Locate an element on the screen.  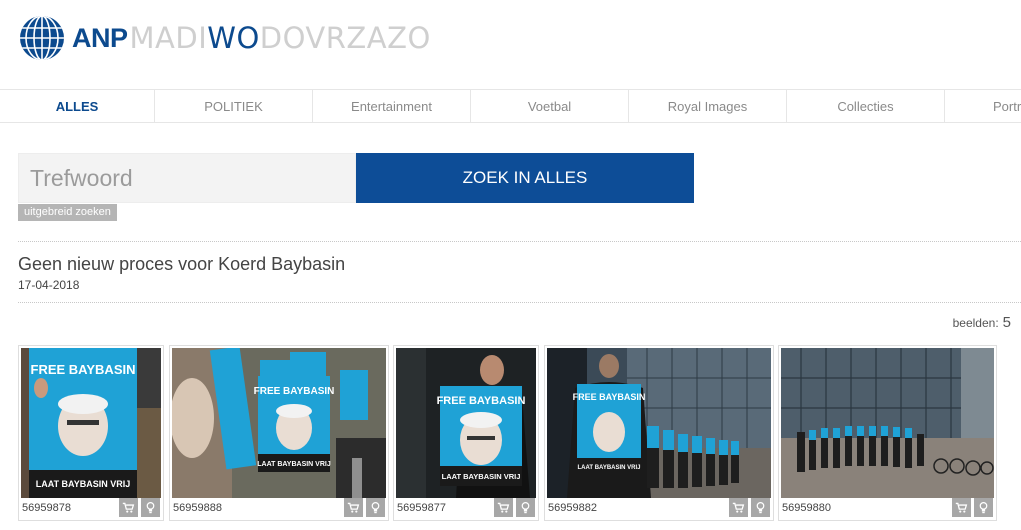
tab-entertainment: Entertainment is located at coordinates (392, 106).